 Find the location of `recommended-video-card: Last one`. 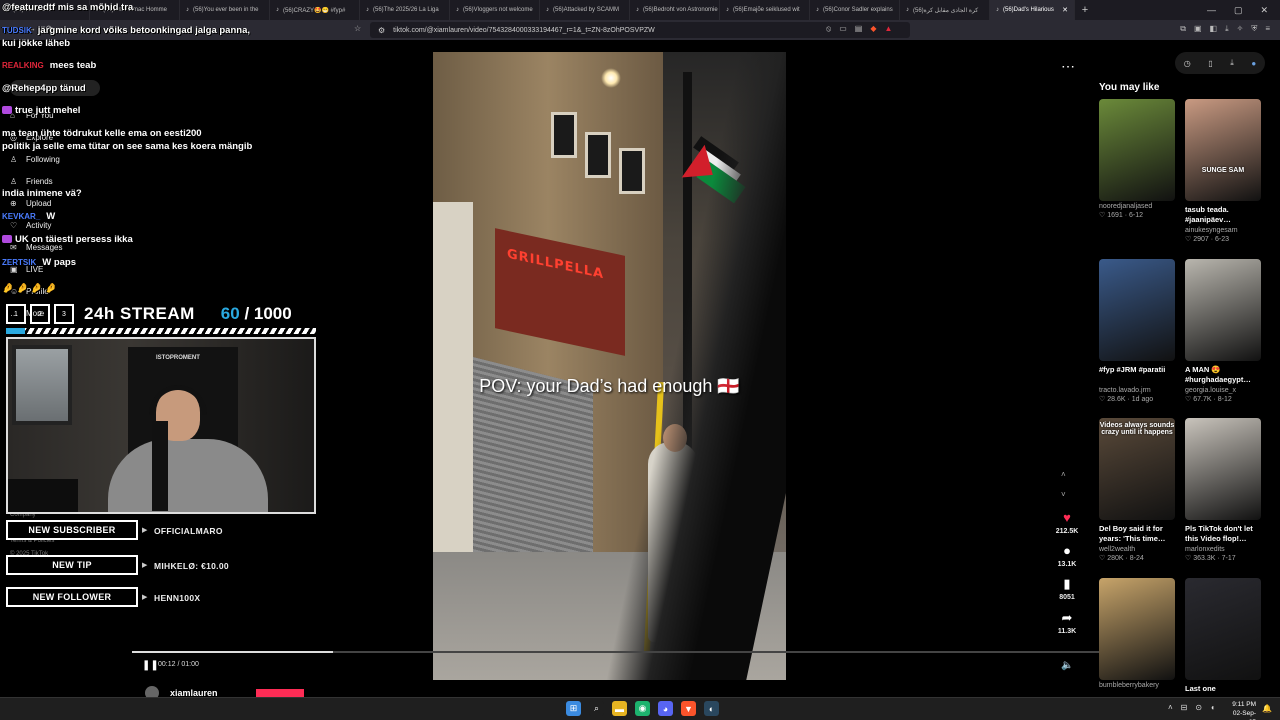

recommended-video-card: Last one is located at coordinates (1223, 641).